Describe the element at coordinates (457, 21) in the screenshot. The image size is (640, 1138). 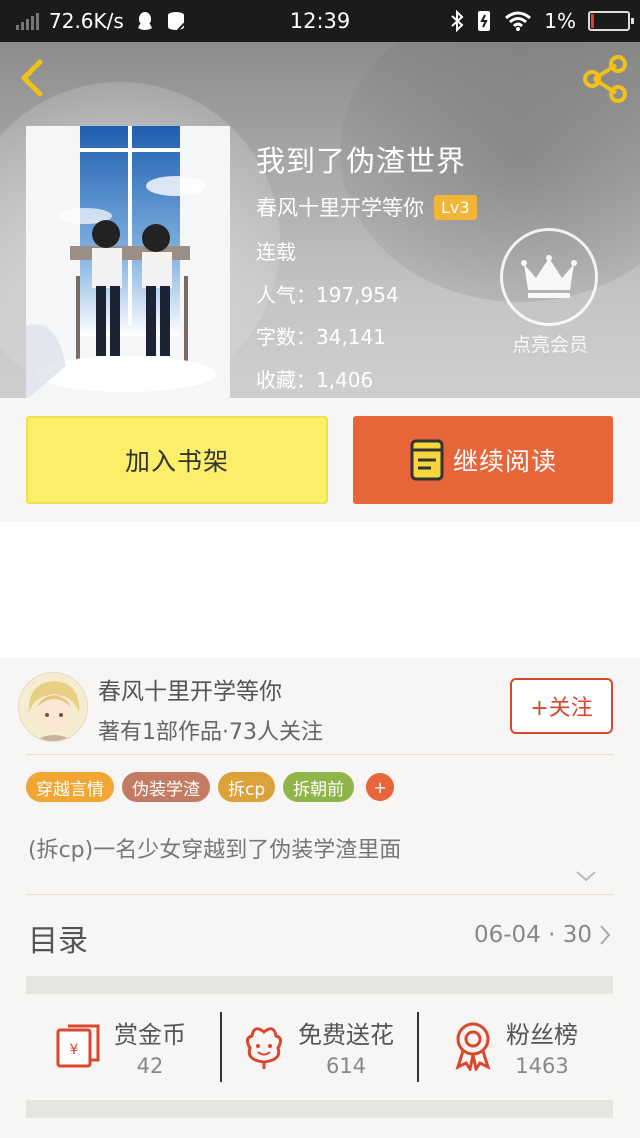
I see `bluetooth-icon` at that location.